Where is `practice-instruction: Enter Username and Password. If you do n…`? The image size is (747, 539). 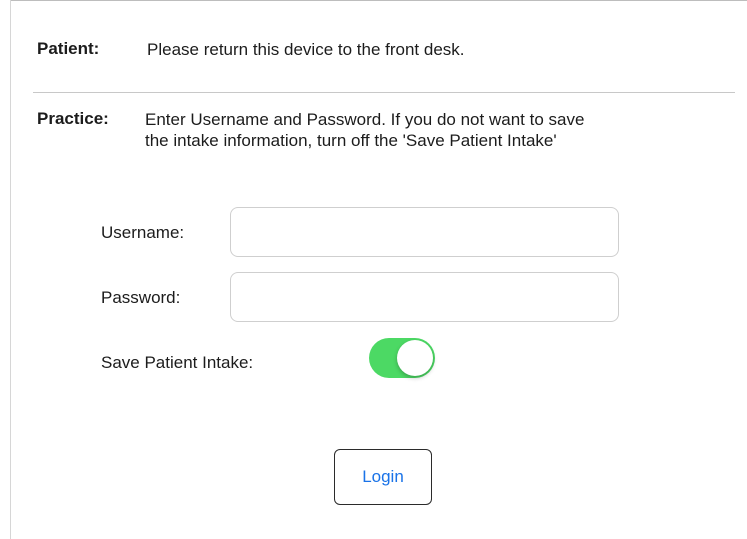 practice-instruction: Enter Username and Password. If you do n… is located at coordinates (442, 130).